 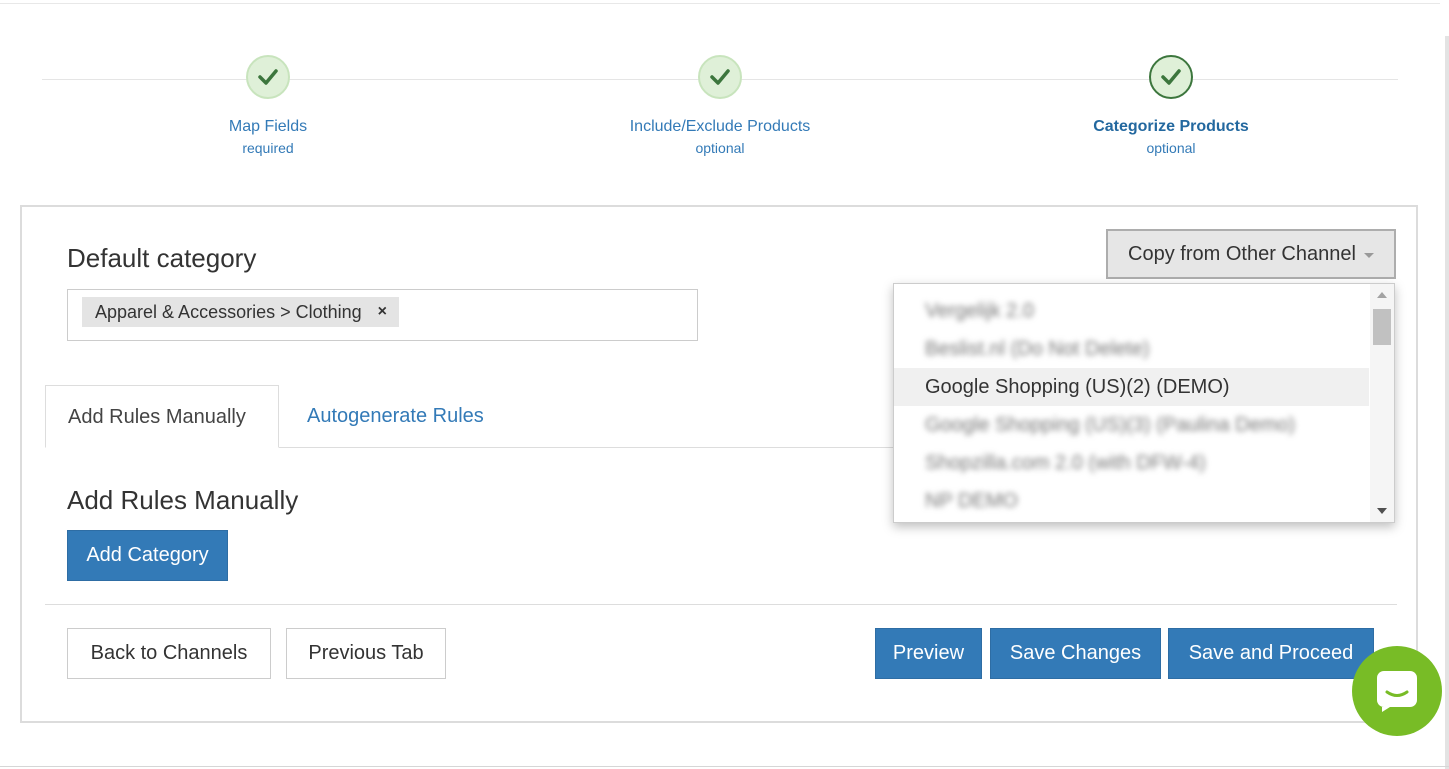 I want to click on dropdown-option-highlighted: Google Shopping (US)(2) (DEMO), so click(x=1131, y=387).